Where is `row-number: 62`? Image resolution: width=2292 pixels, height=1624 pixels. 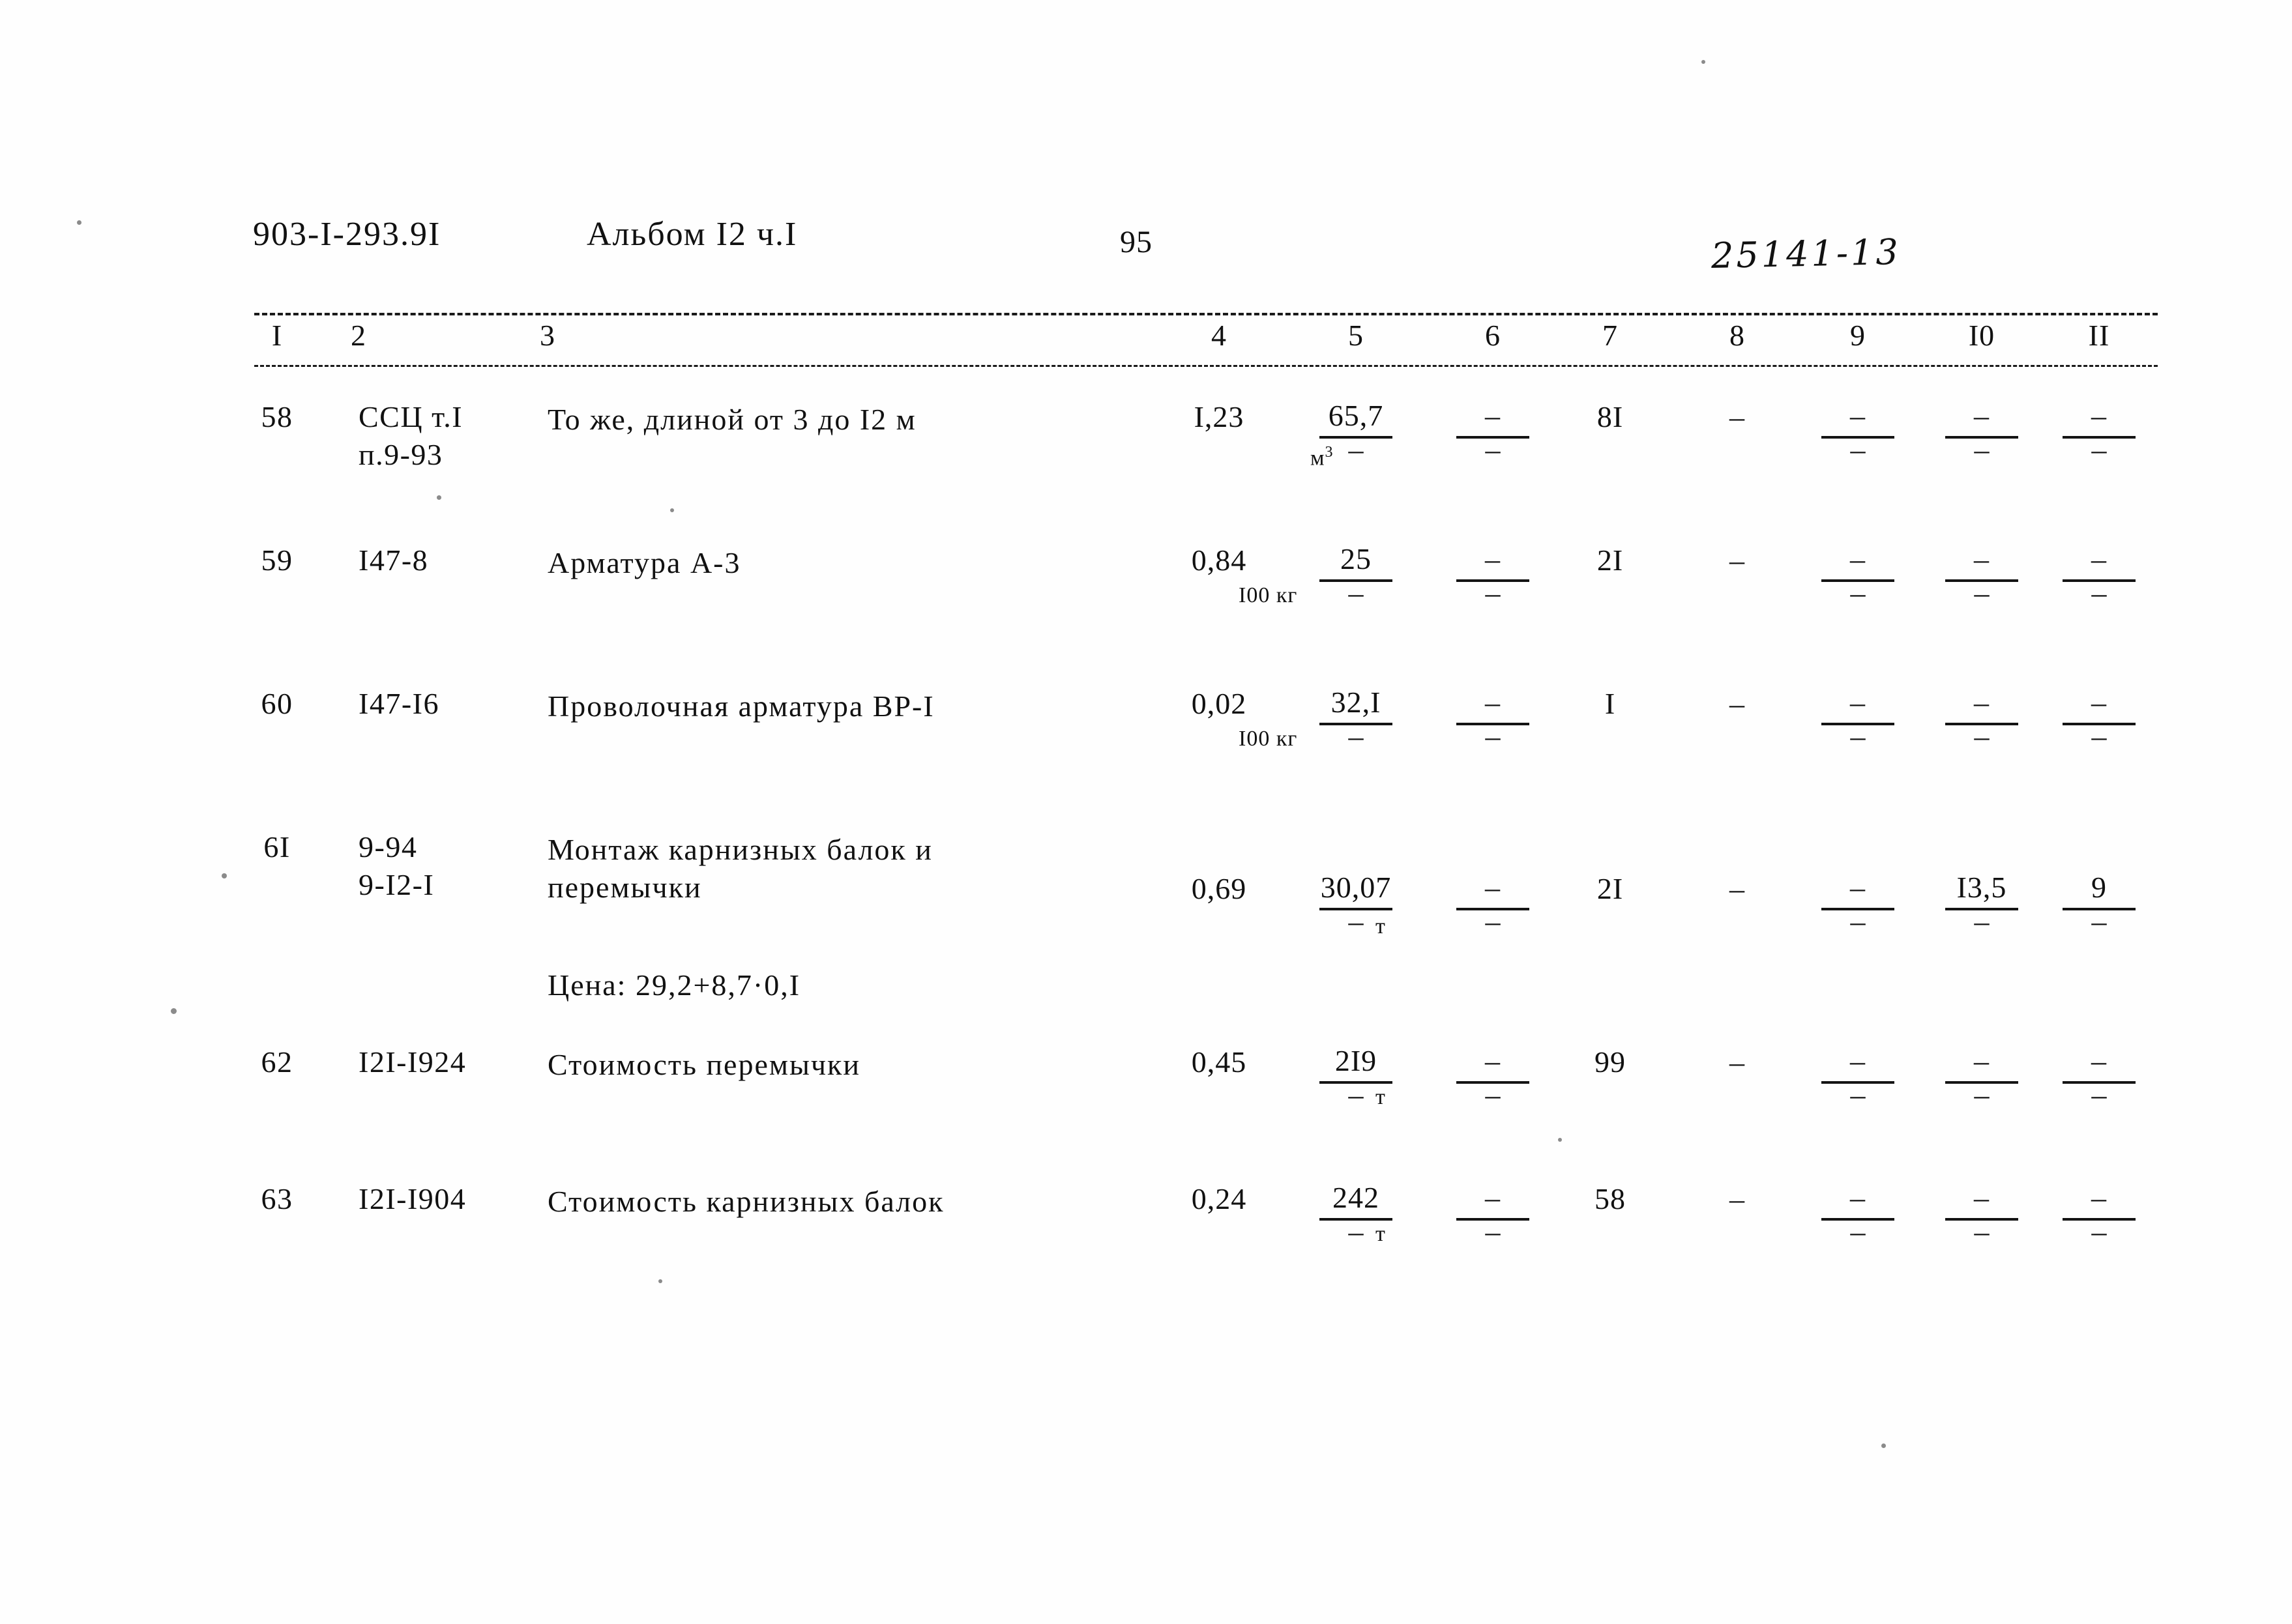 row-number: 62 is located at coordinates (277, 1062).